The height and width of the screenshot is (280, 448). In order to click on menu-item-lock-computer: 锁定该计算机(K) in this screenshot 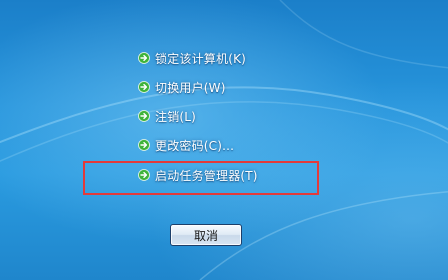, I will do `click(192, 58)`.